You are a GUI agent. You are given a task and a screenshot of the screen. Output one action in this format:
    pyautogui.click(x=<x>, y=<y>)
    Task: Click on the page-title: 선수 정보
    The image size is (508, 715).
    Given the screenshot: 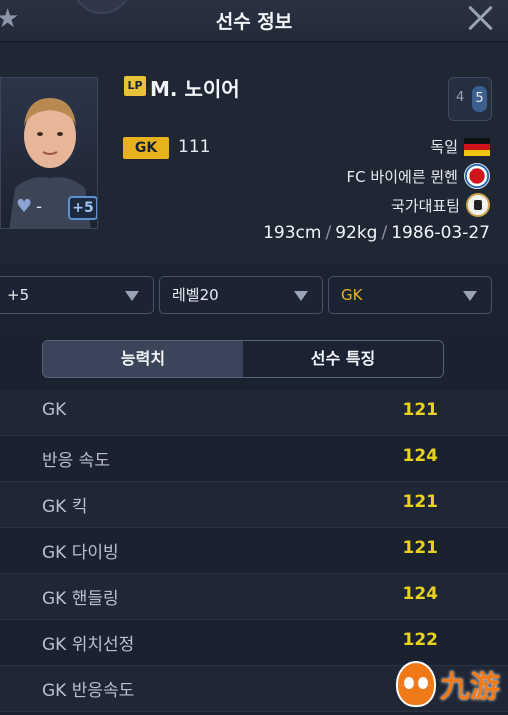 What is the action you would take?
    pyautogui.click(x=254, y=22)
    